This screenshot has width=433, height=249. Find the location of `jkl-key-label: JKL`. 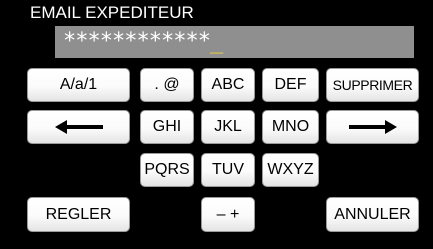

jkl-key-label: JKL is located at coordinates (228, 126).